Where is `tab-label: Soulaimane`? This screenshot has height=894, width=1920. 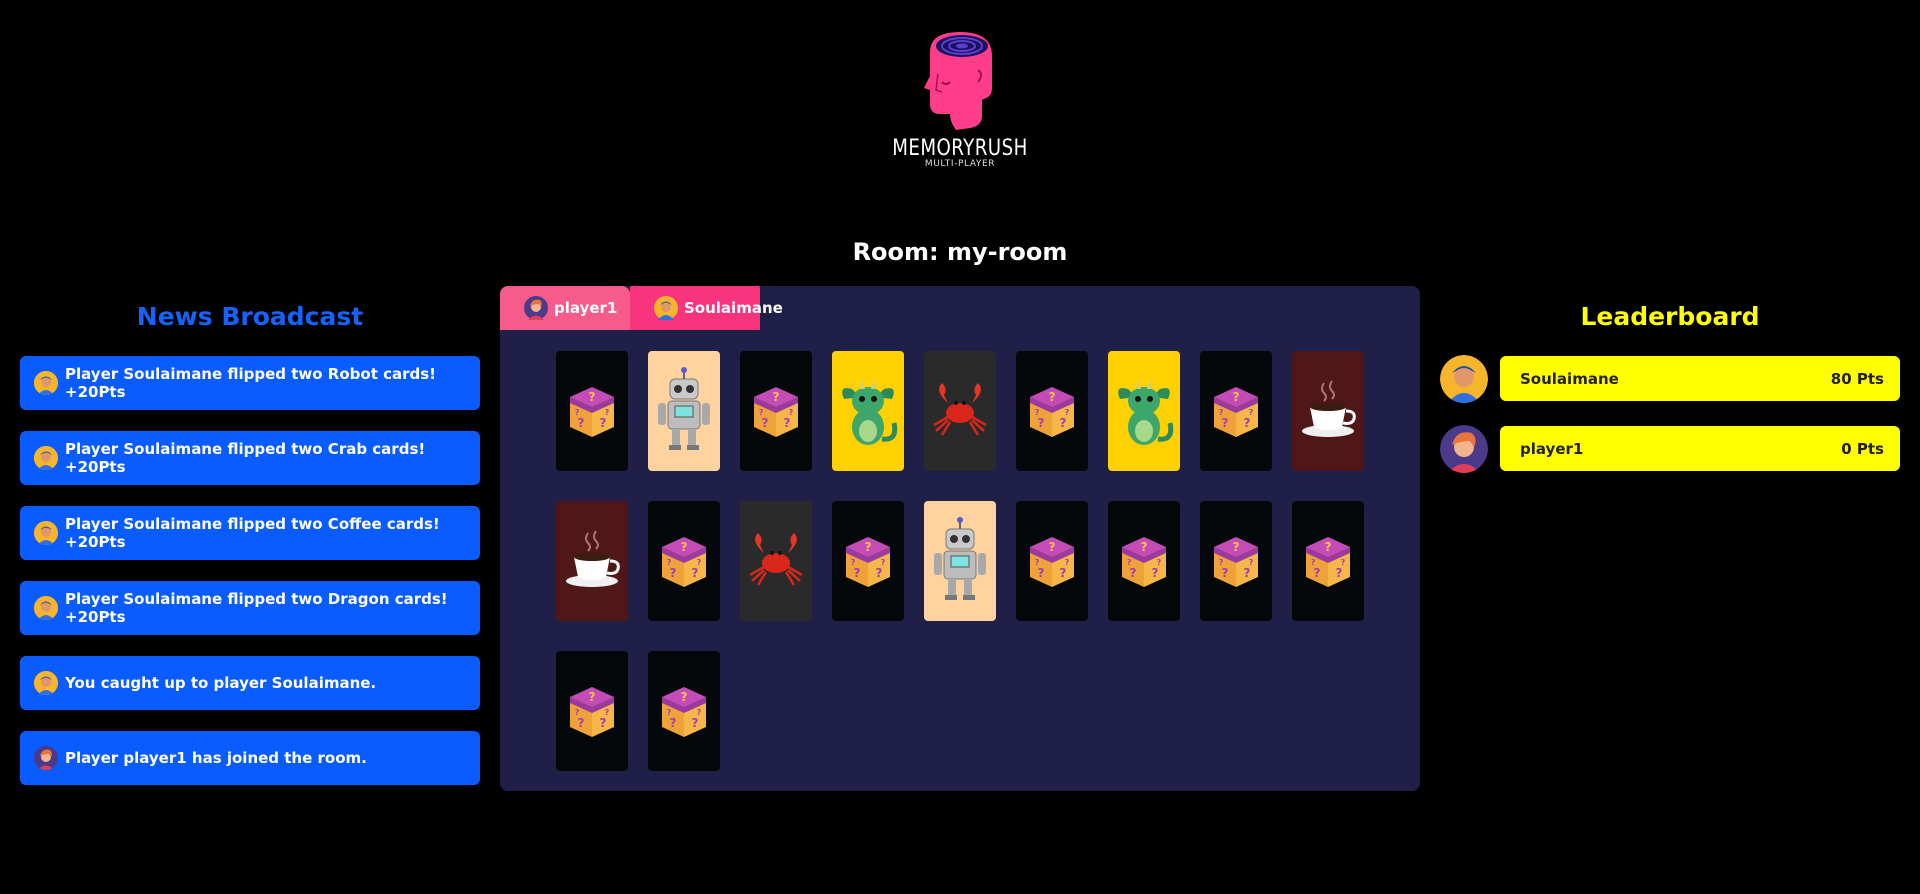 tab-label: Soulaimane is located at coordinates (733, 308).